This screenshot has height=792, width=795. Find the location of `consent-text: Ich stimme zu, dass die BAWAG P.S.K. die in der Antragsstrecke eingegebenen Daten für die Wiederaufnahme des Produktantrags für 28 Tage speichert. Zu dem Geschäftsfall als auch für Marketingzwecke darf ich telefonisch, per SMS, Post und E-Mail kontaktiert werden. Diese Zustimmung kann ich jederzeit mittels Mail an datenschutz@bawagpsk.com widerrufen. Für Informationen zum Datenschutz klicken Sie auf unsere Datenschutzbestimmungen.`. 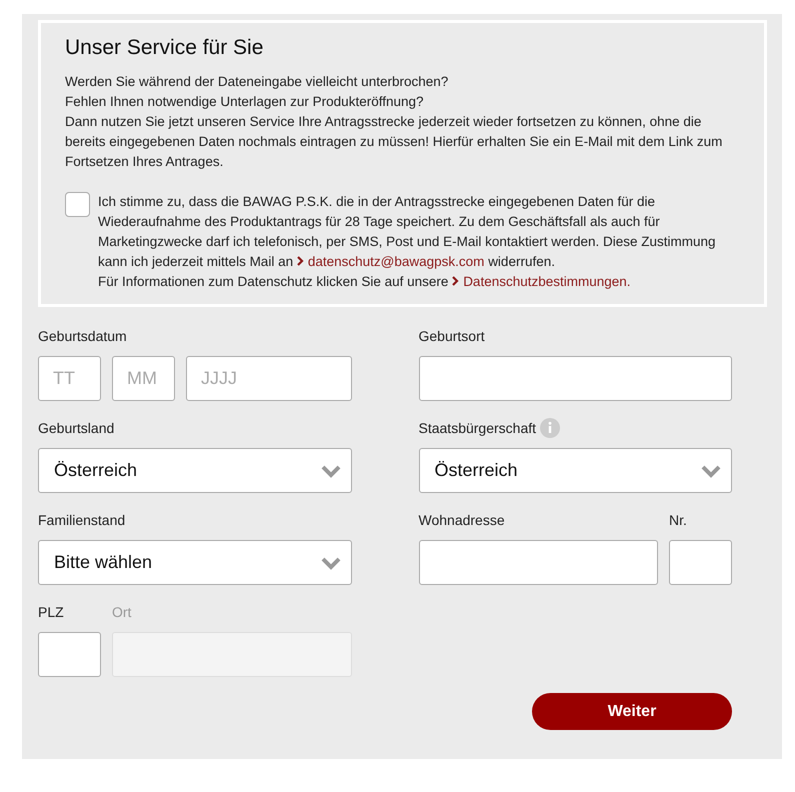

consent-text: Ich stimme zu, dass die BAWAG P.S.K. die in der Antragsstrecke eingegebenen Daten für die Wiederaufnahme des Produktantrags für 28 Tage speichert. Zu dem Geschäftsfall als auch für Marketingzwecke darf ich telefonisch, per SMS, Post und E-Mail kontaktiert werden. Diese Zustimmung kann ich jederzeit mittels Mail an datenschutz@bawagpsk.com widerrufen. Für Informationen zum Datenschutz klicken Sie auf unsere Datenschutzbestimmungen. is located at coordinates (407, 242).